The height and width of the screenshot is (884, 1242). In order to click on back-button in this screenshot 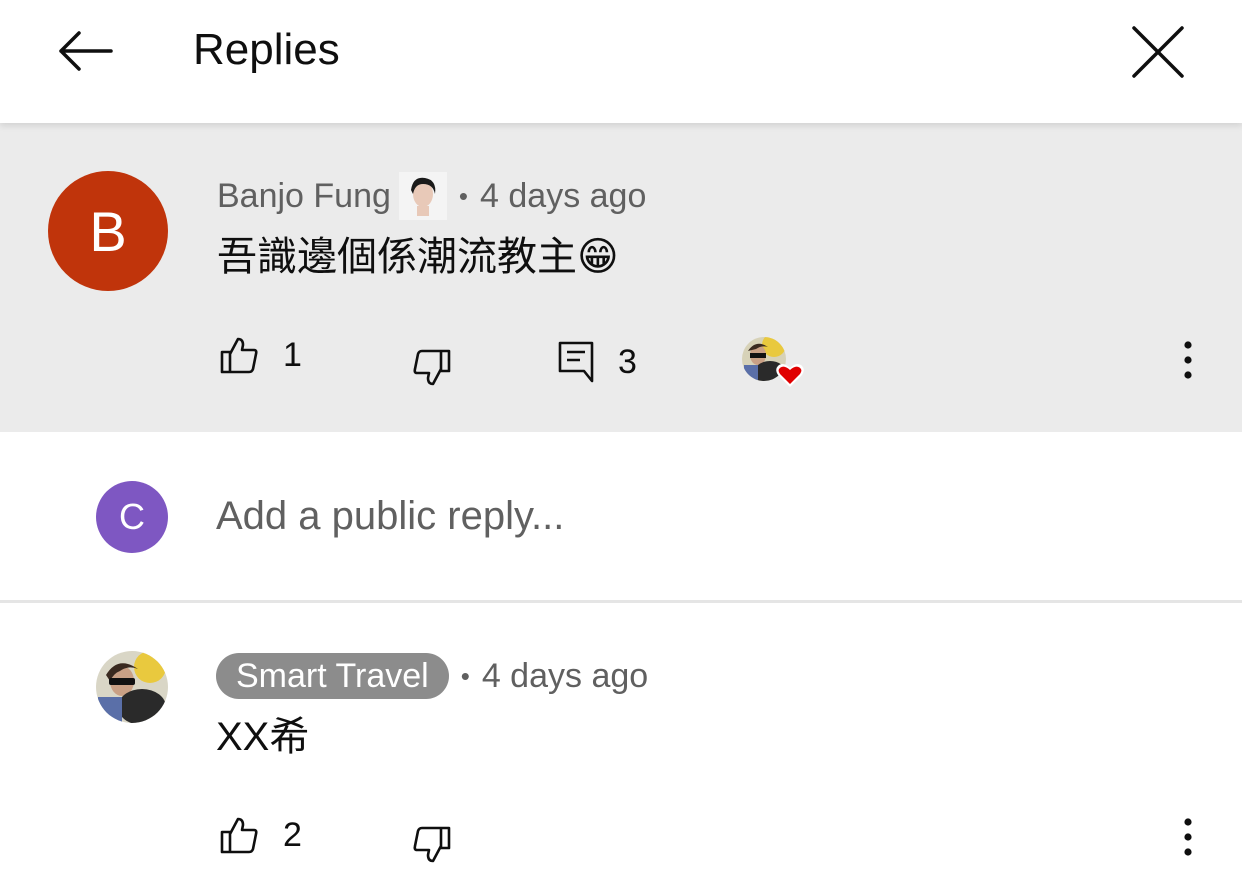, I will do `click(85, 51)`.